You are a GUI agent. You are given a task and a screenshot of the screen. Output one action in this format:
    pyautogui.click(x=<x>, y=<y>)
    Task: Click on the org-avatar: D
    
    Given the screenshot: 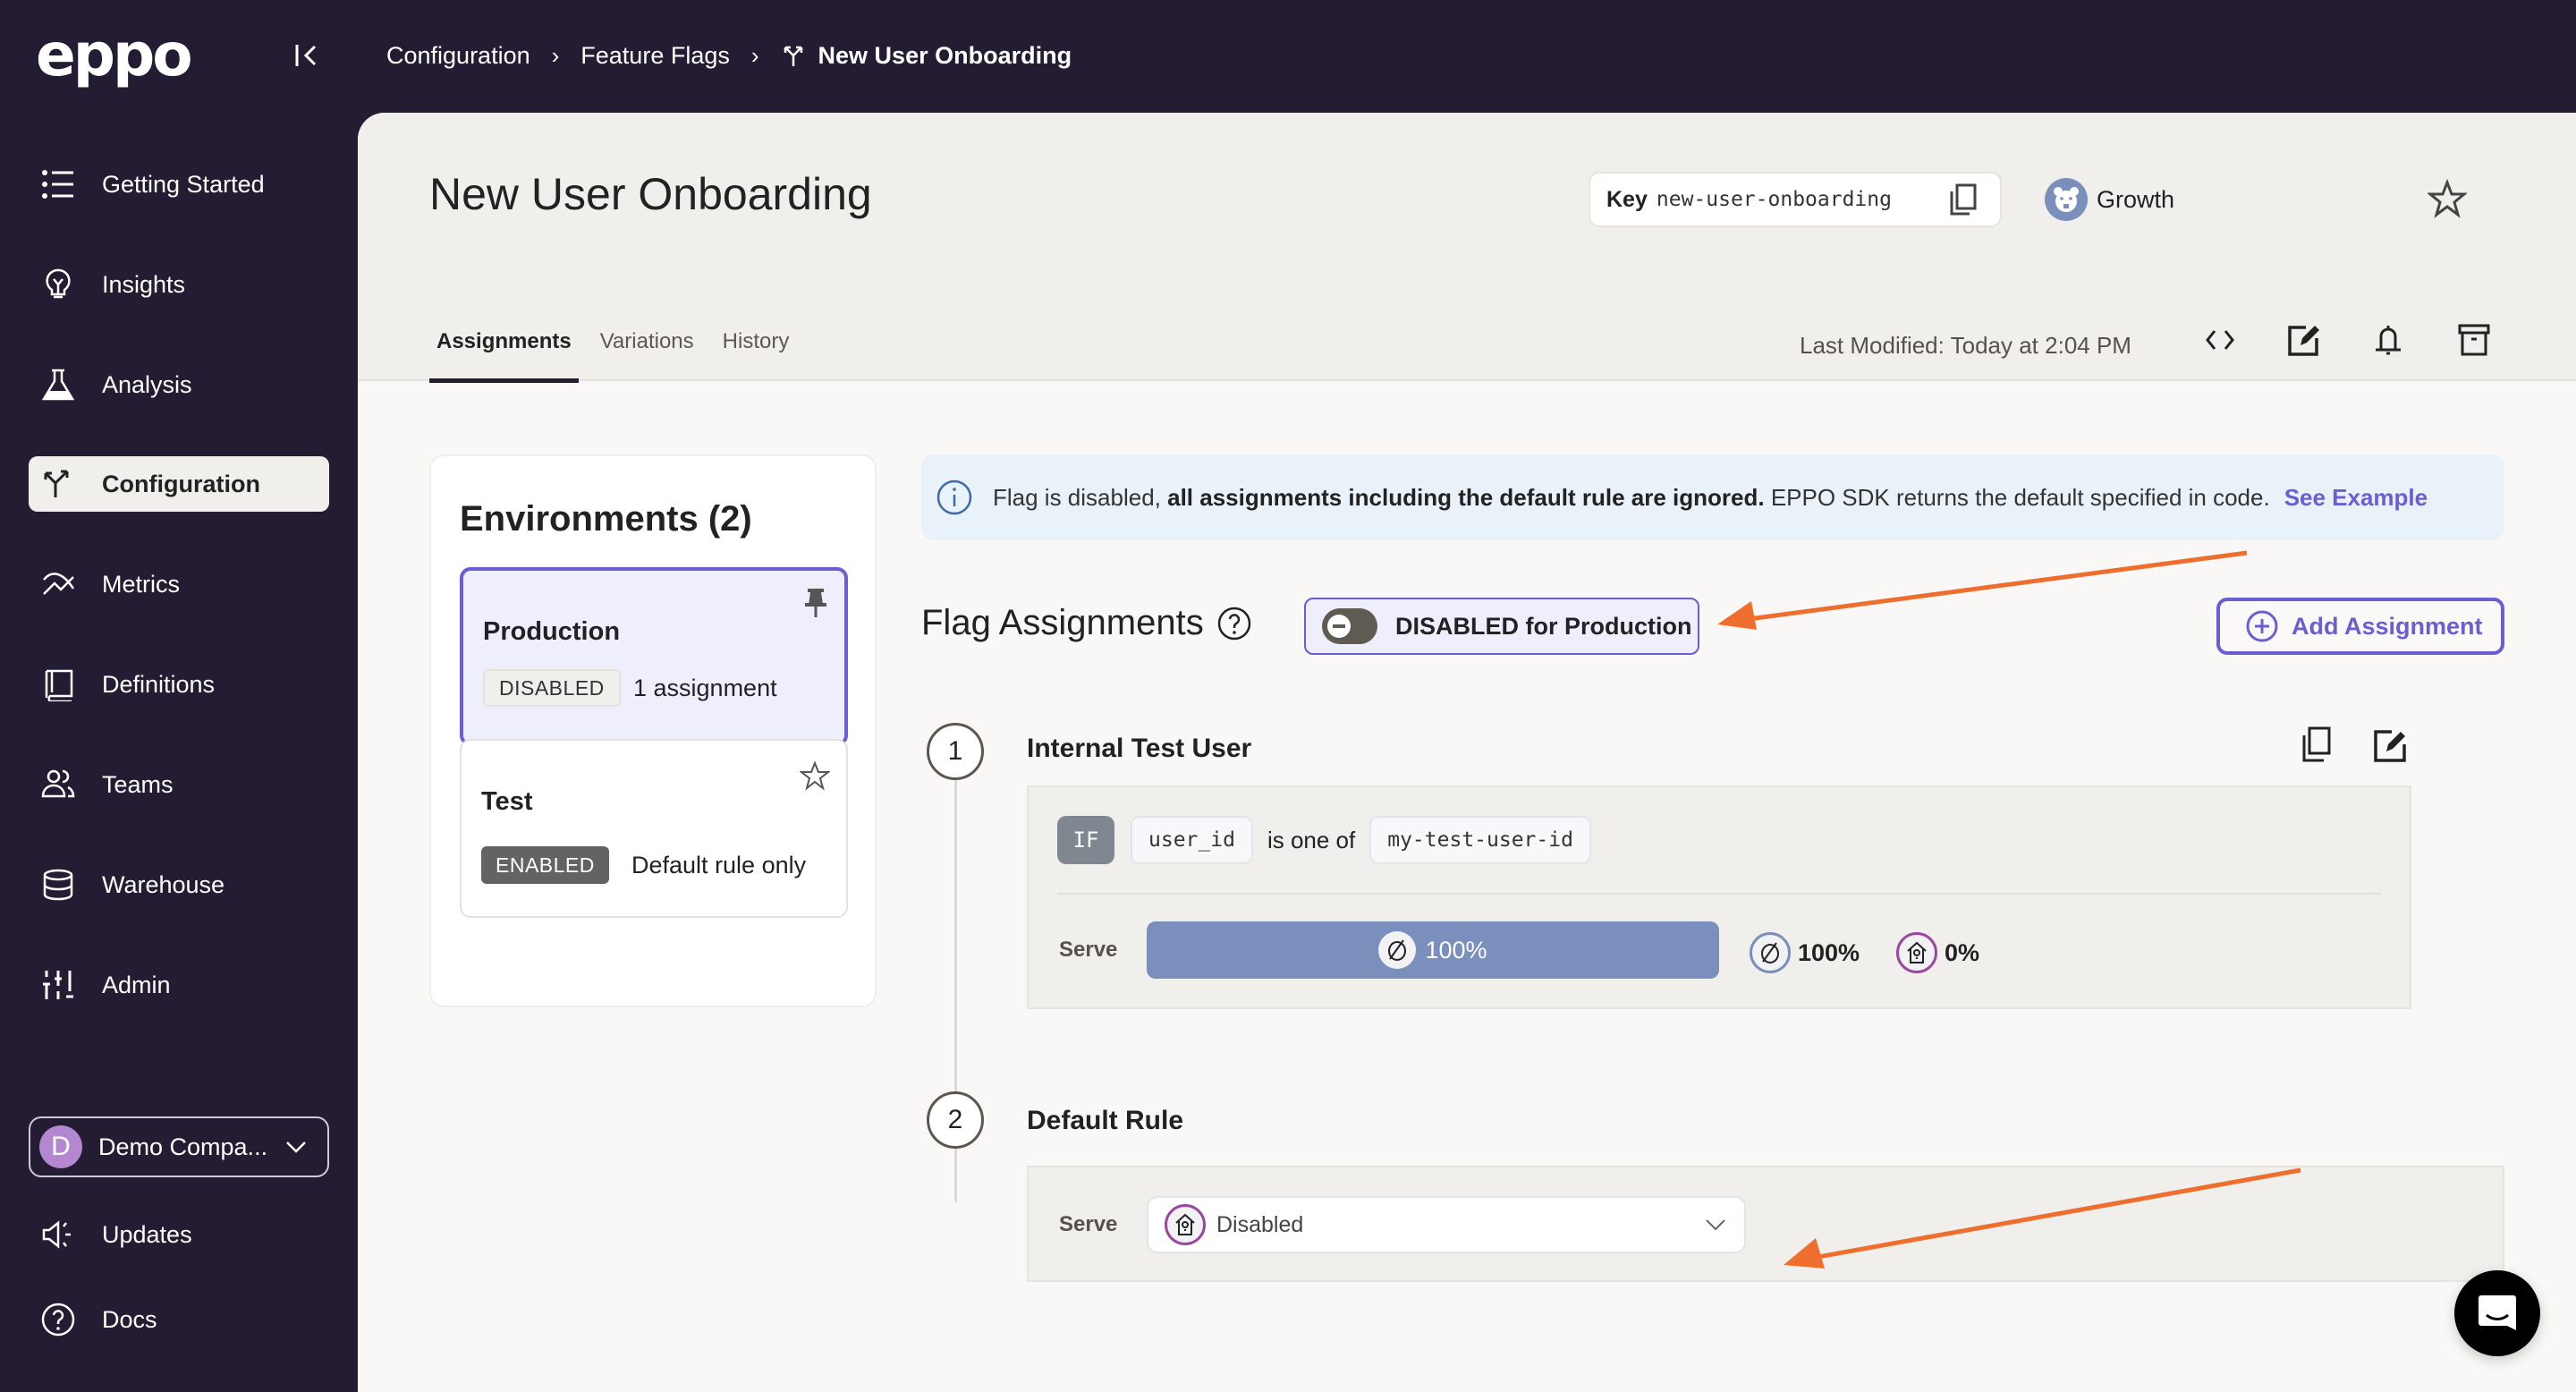 What is the action you would take?
    pyautogui.click(x=60, y=1146)
    